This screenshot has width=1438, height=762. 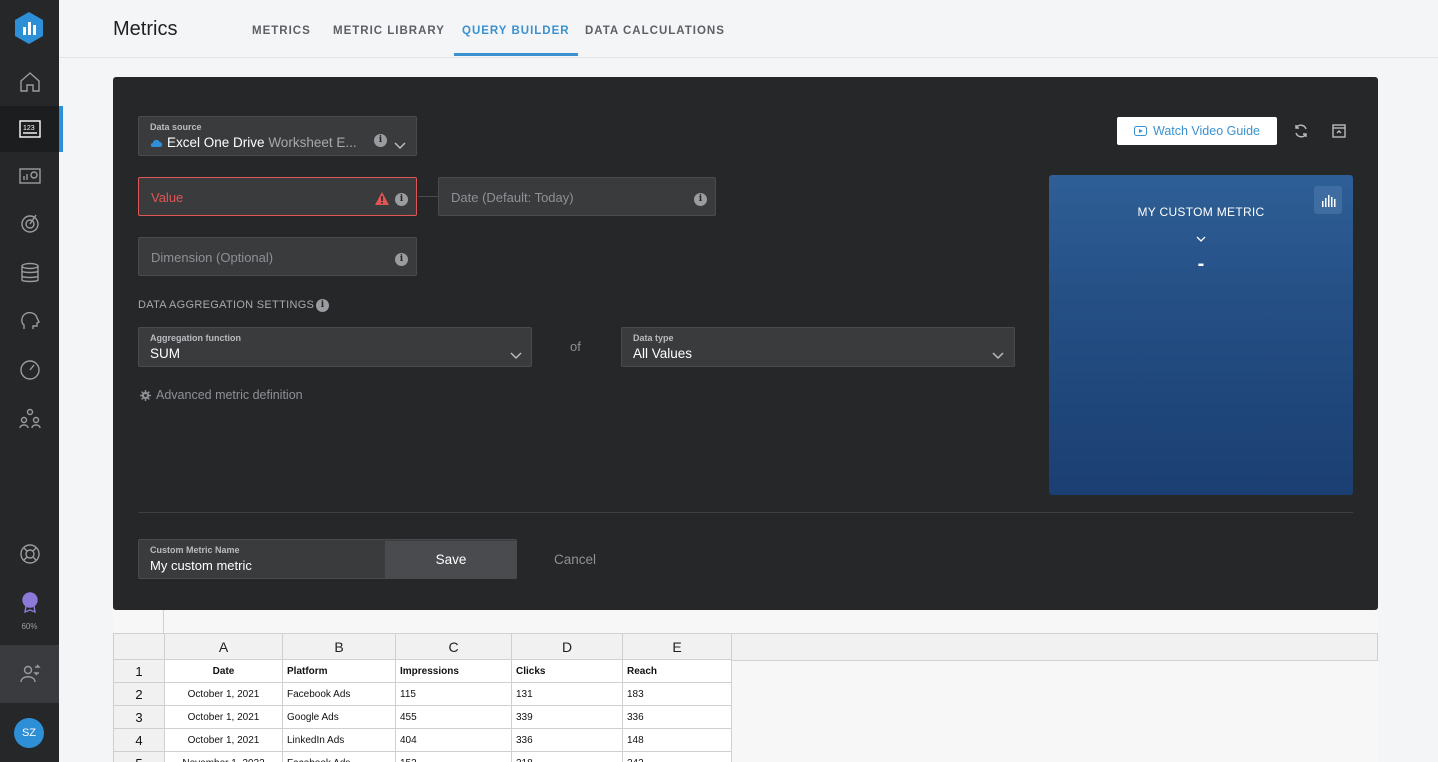 What do you see at coordinates (1201, 212) in the screenshot?
I see `preview-metric-title: MY CUSTOM METRIC` at bounding box center [1201, 212].